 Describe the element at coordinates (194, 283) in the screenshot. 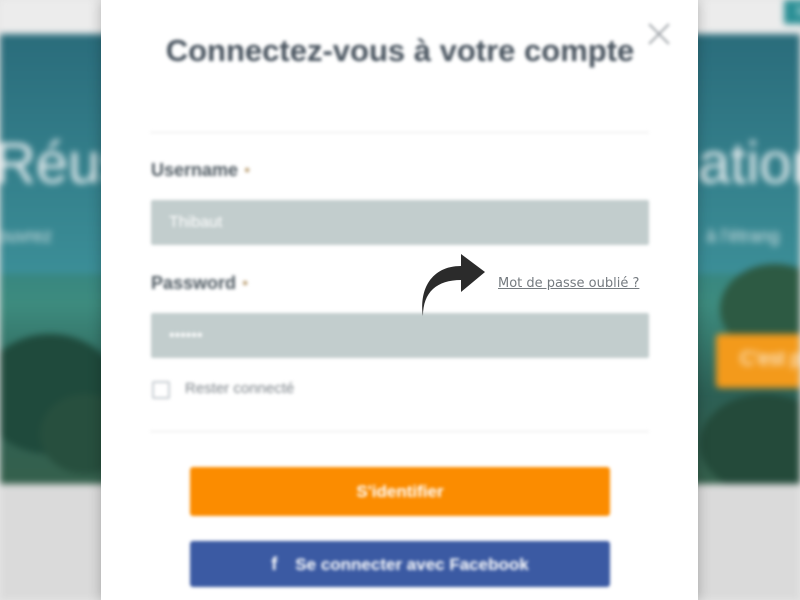

I see `password-label-text: Password` at that location.